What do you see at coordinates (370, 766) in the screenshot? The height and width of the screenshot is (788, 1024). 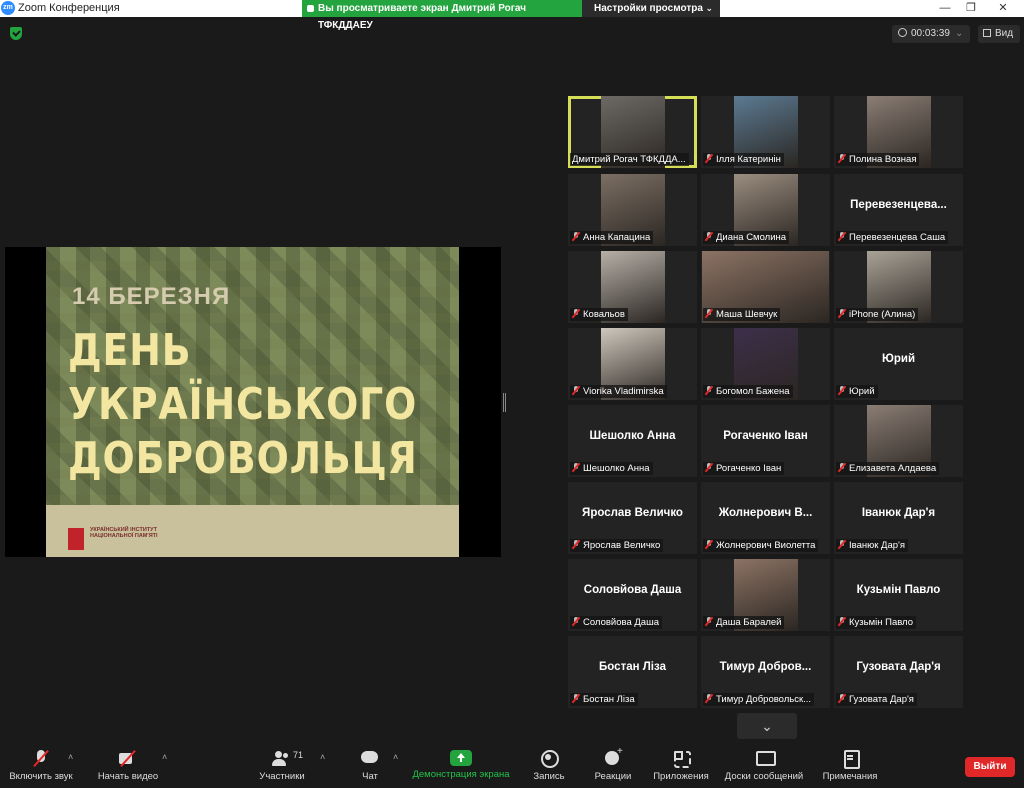 I see `chat-button: Чат` at bounding box center [370, 766].